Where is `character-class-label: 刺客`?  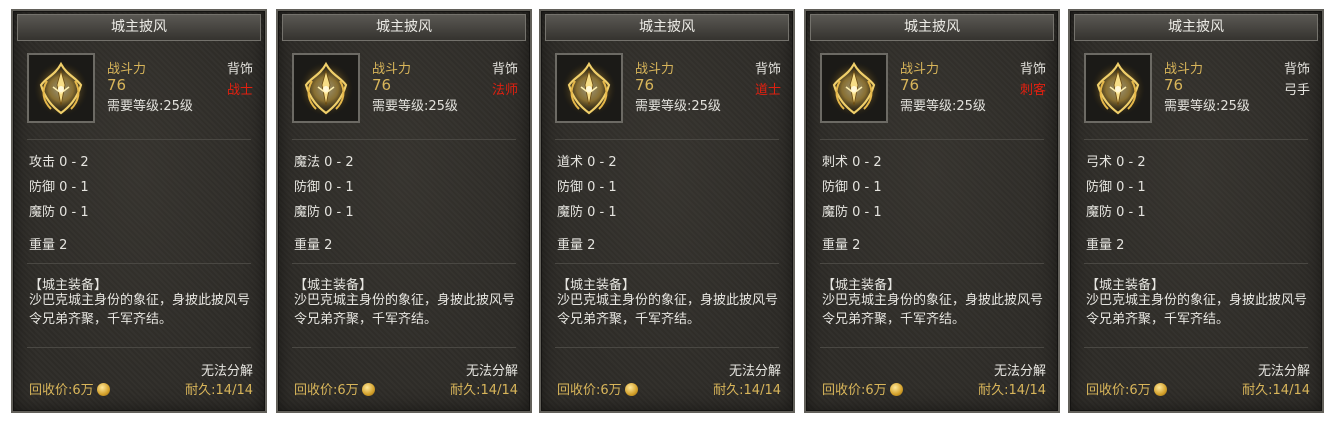 character-class-label: 刺客 is located at coordinates (1032, 90).